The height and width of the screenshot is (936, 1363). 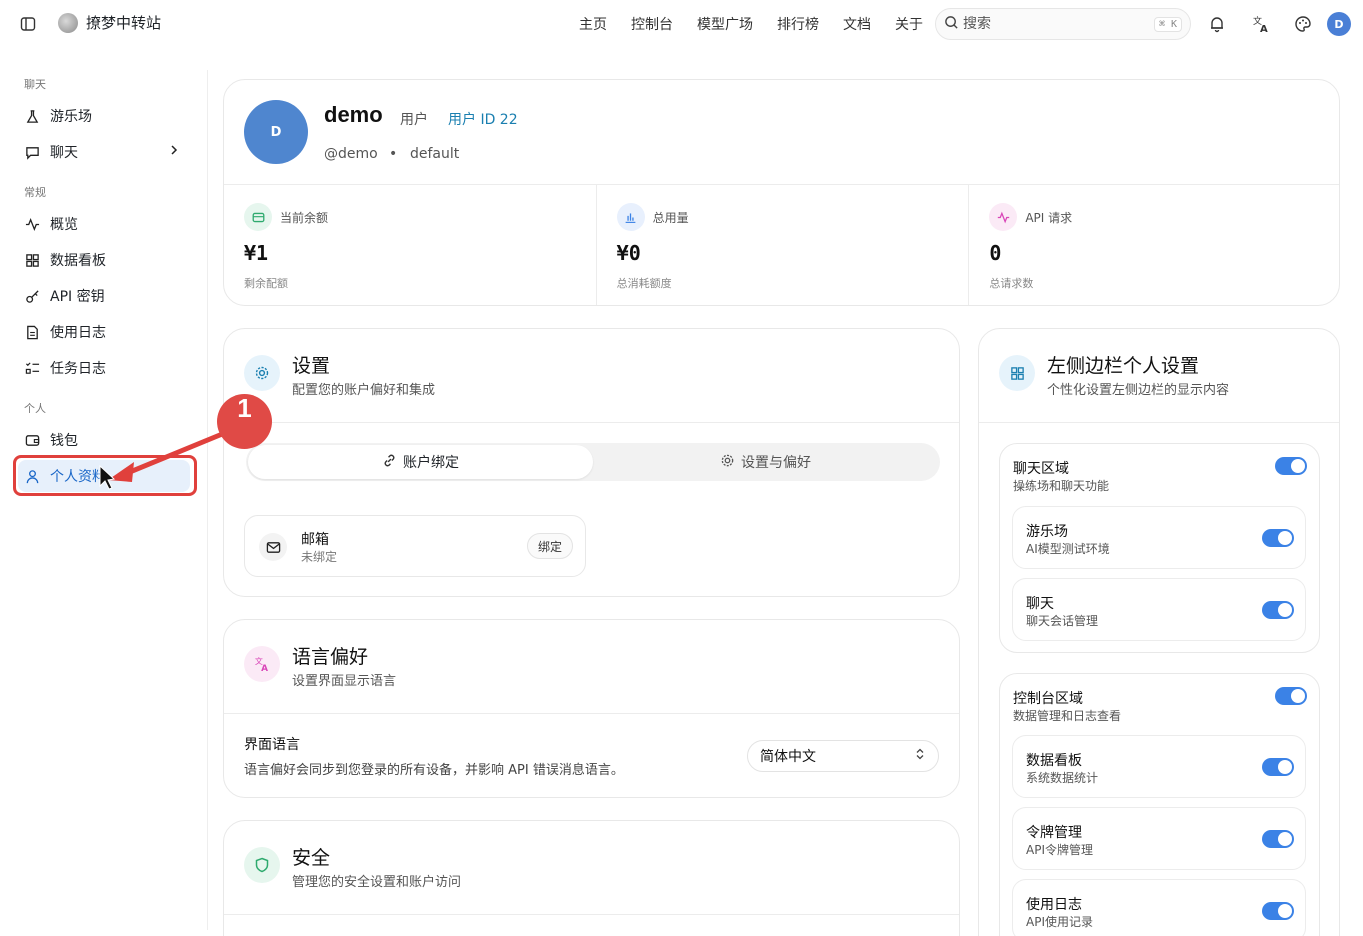 What do you see at coordinates (167, 458) in the screenshot?
I see `annotation-arrow` at bounding box center [167, 458].